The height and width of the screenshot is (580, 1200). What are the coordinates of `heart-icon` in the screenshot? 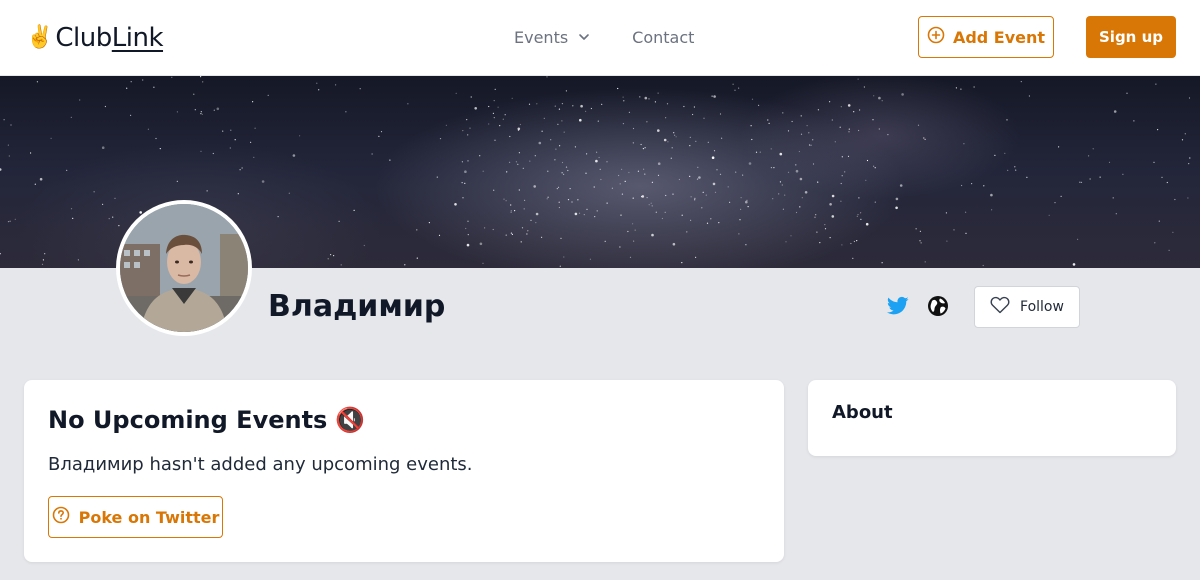 It's located at (1000, 307).